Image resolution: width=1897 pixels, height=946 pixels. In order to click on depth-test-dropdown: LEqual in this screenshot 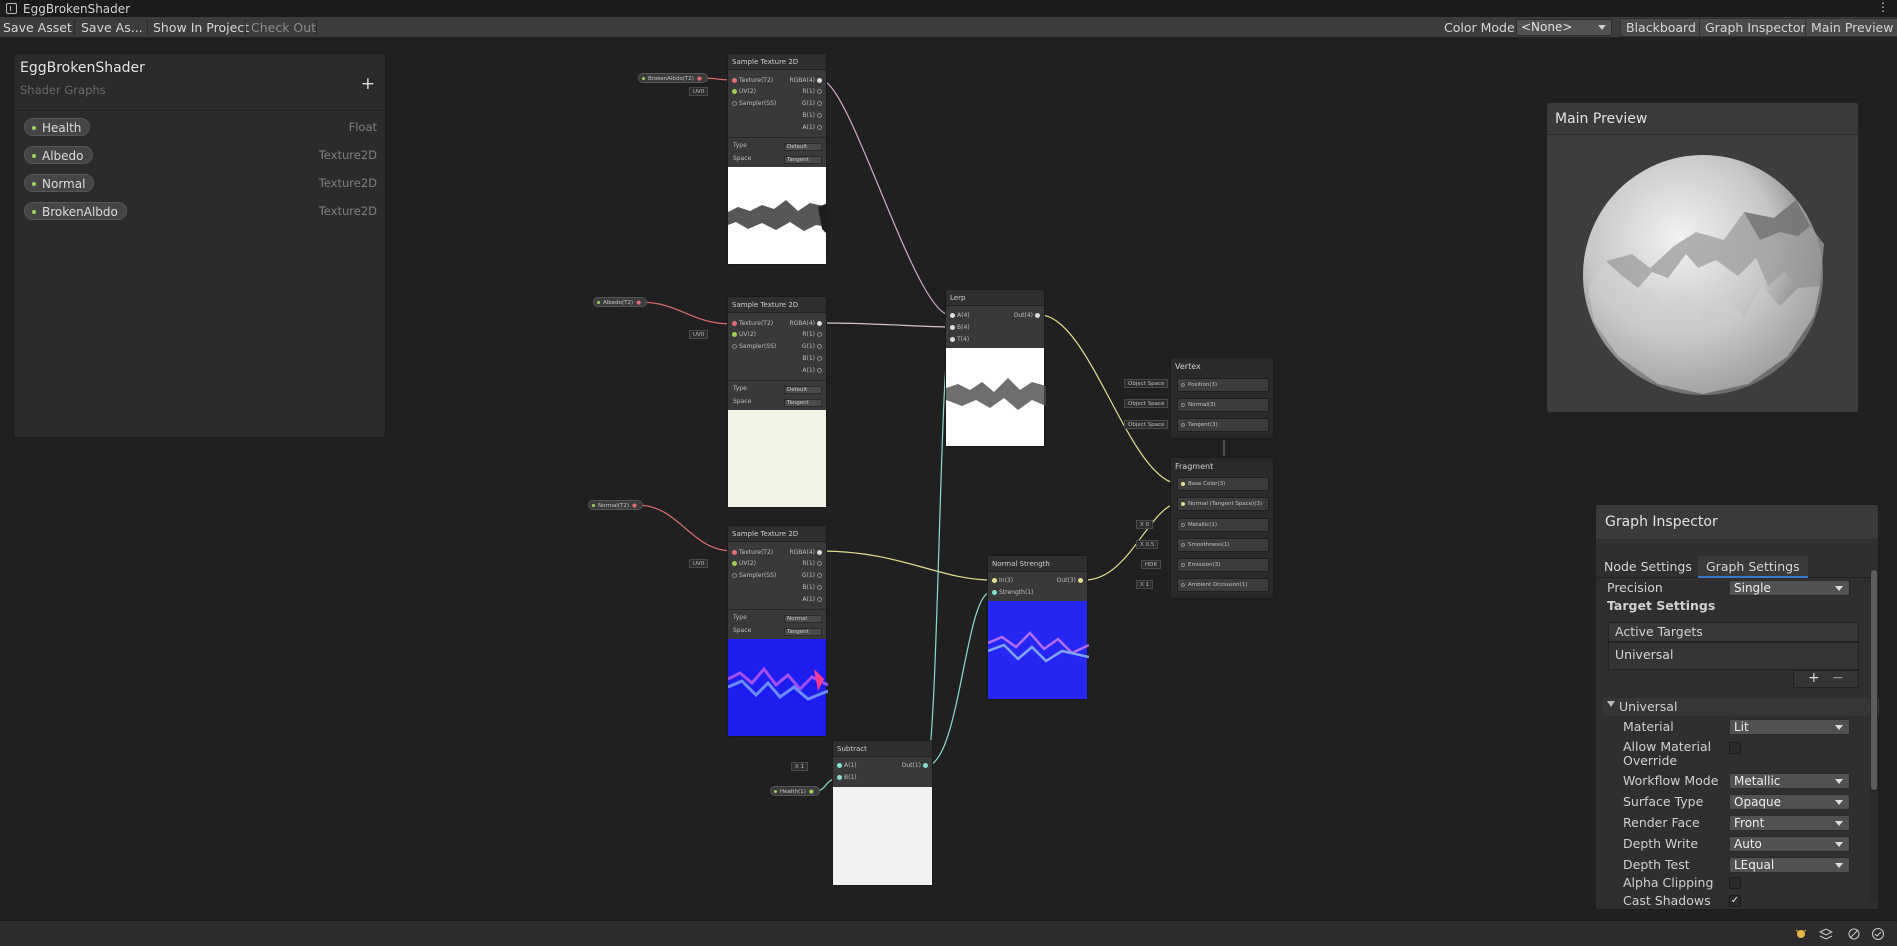, I will do `click(1789, 865)`.